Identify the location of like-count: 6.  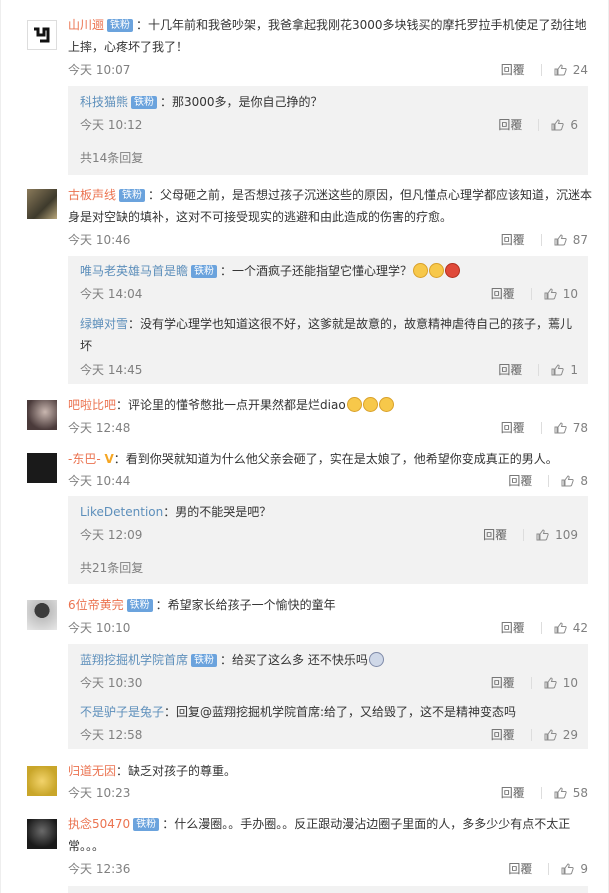
(574, 124).